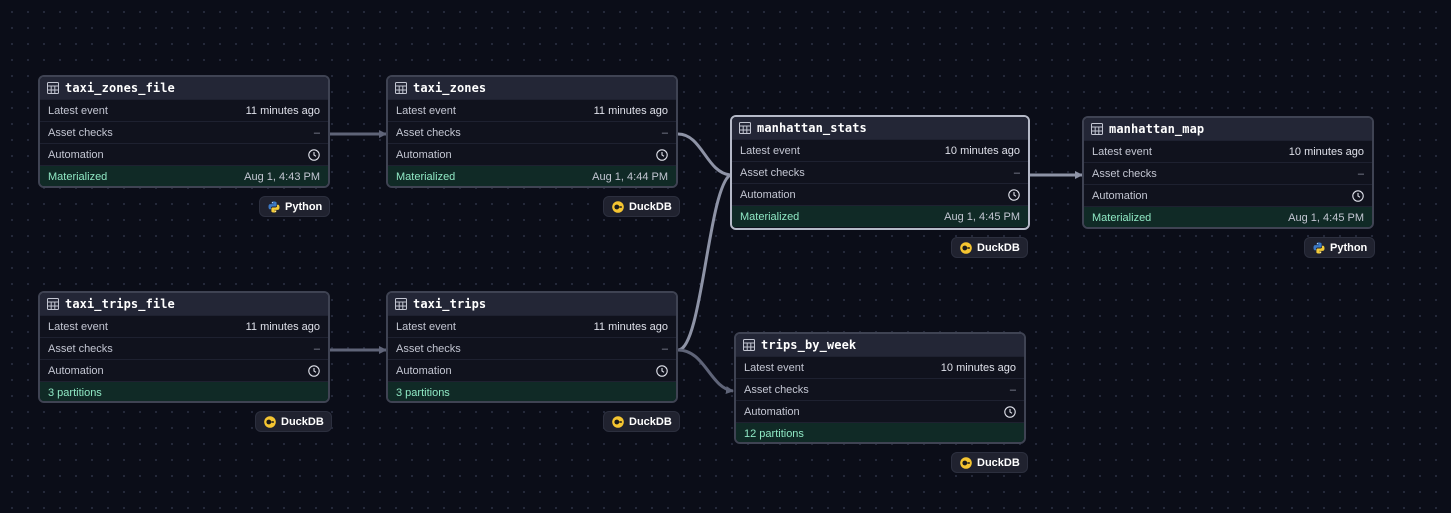 The height and width of the screenshot is (513, 1451). Describe the element at coordinates (449, 88) in the screenshot. I see `asset-name: taxi_zones` at that location.